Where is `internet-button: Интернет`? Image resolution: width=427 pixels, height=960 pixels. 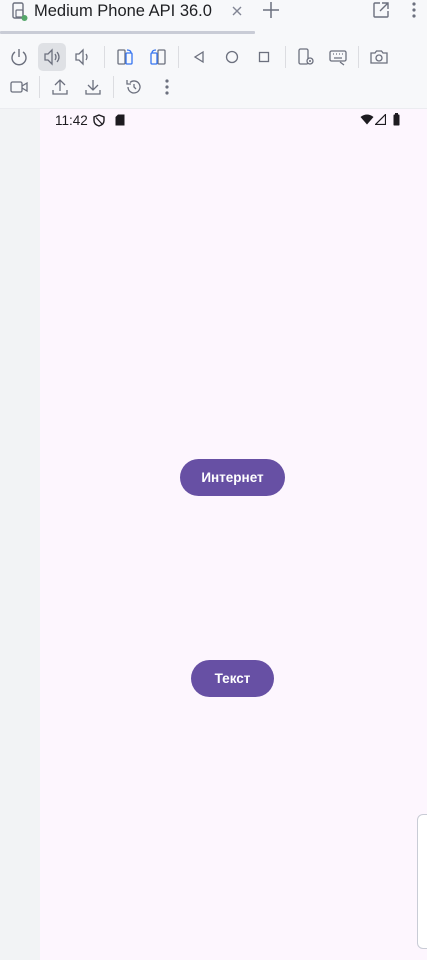 internet-button: Интернет is located at coordinates (232, 477).